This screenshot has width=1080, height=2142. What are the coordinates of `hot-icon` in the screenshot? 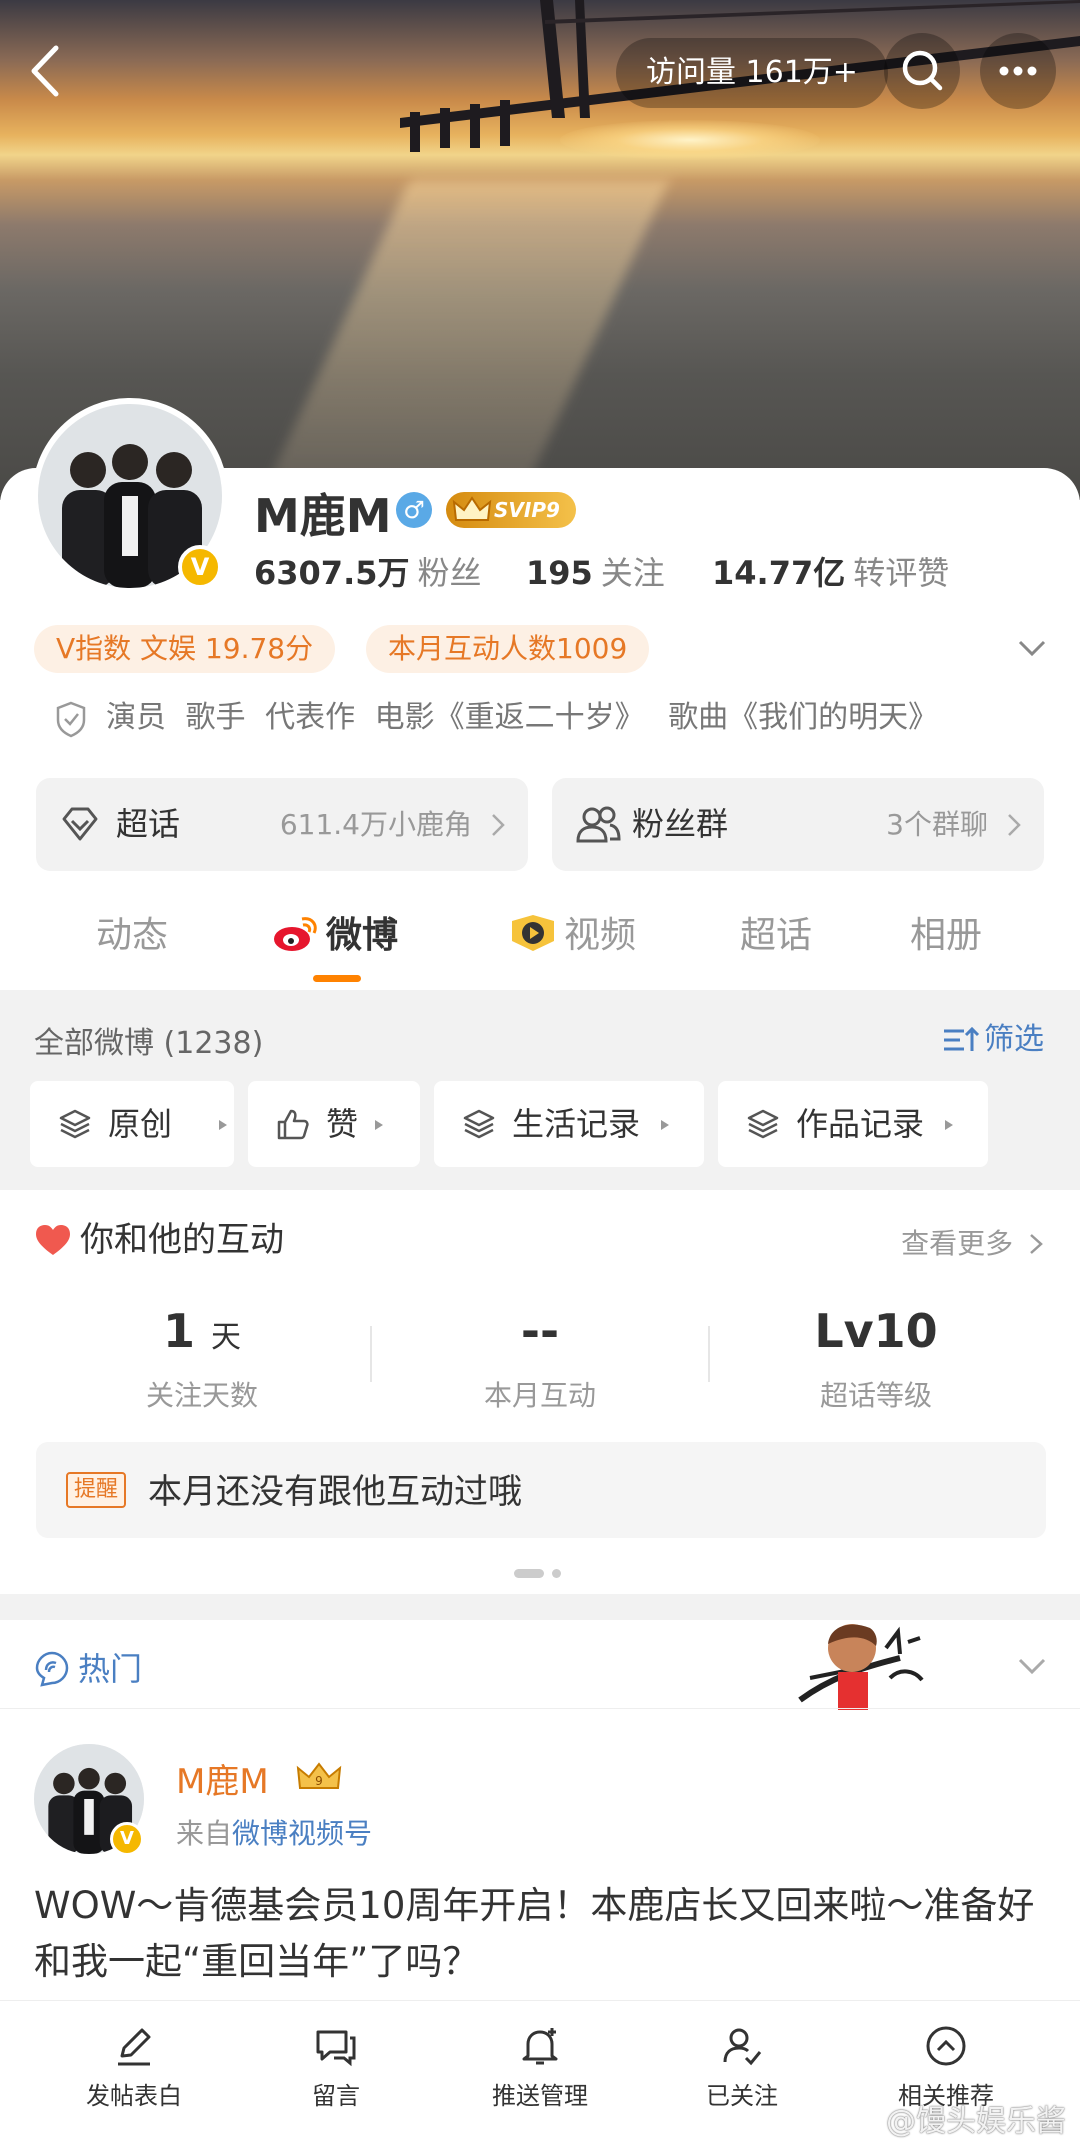 It's located at (52, 1669).